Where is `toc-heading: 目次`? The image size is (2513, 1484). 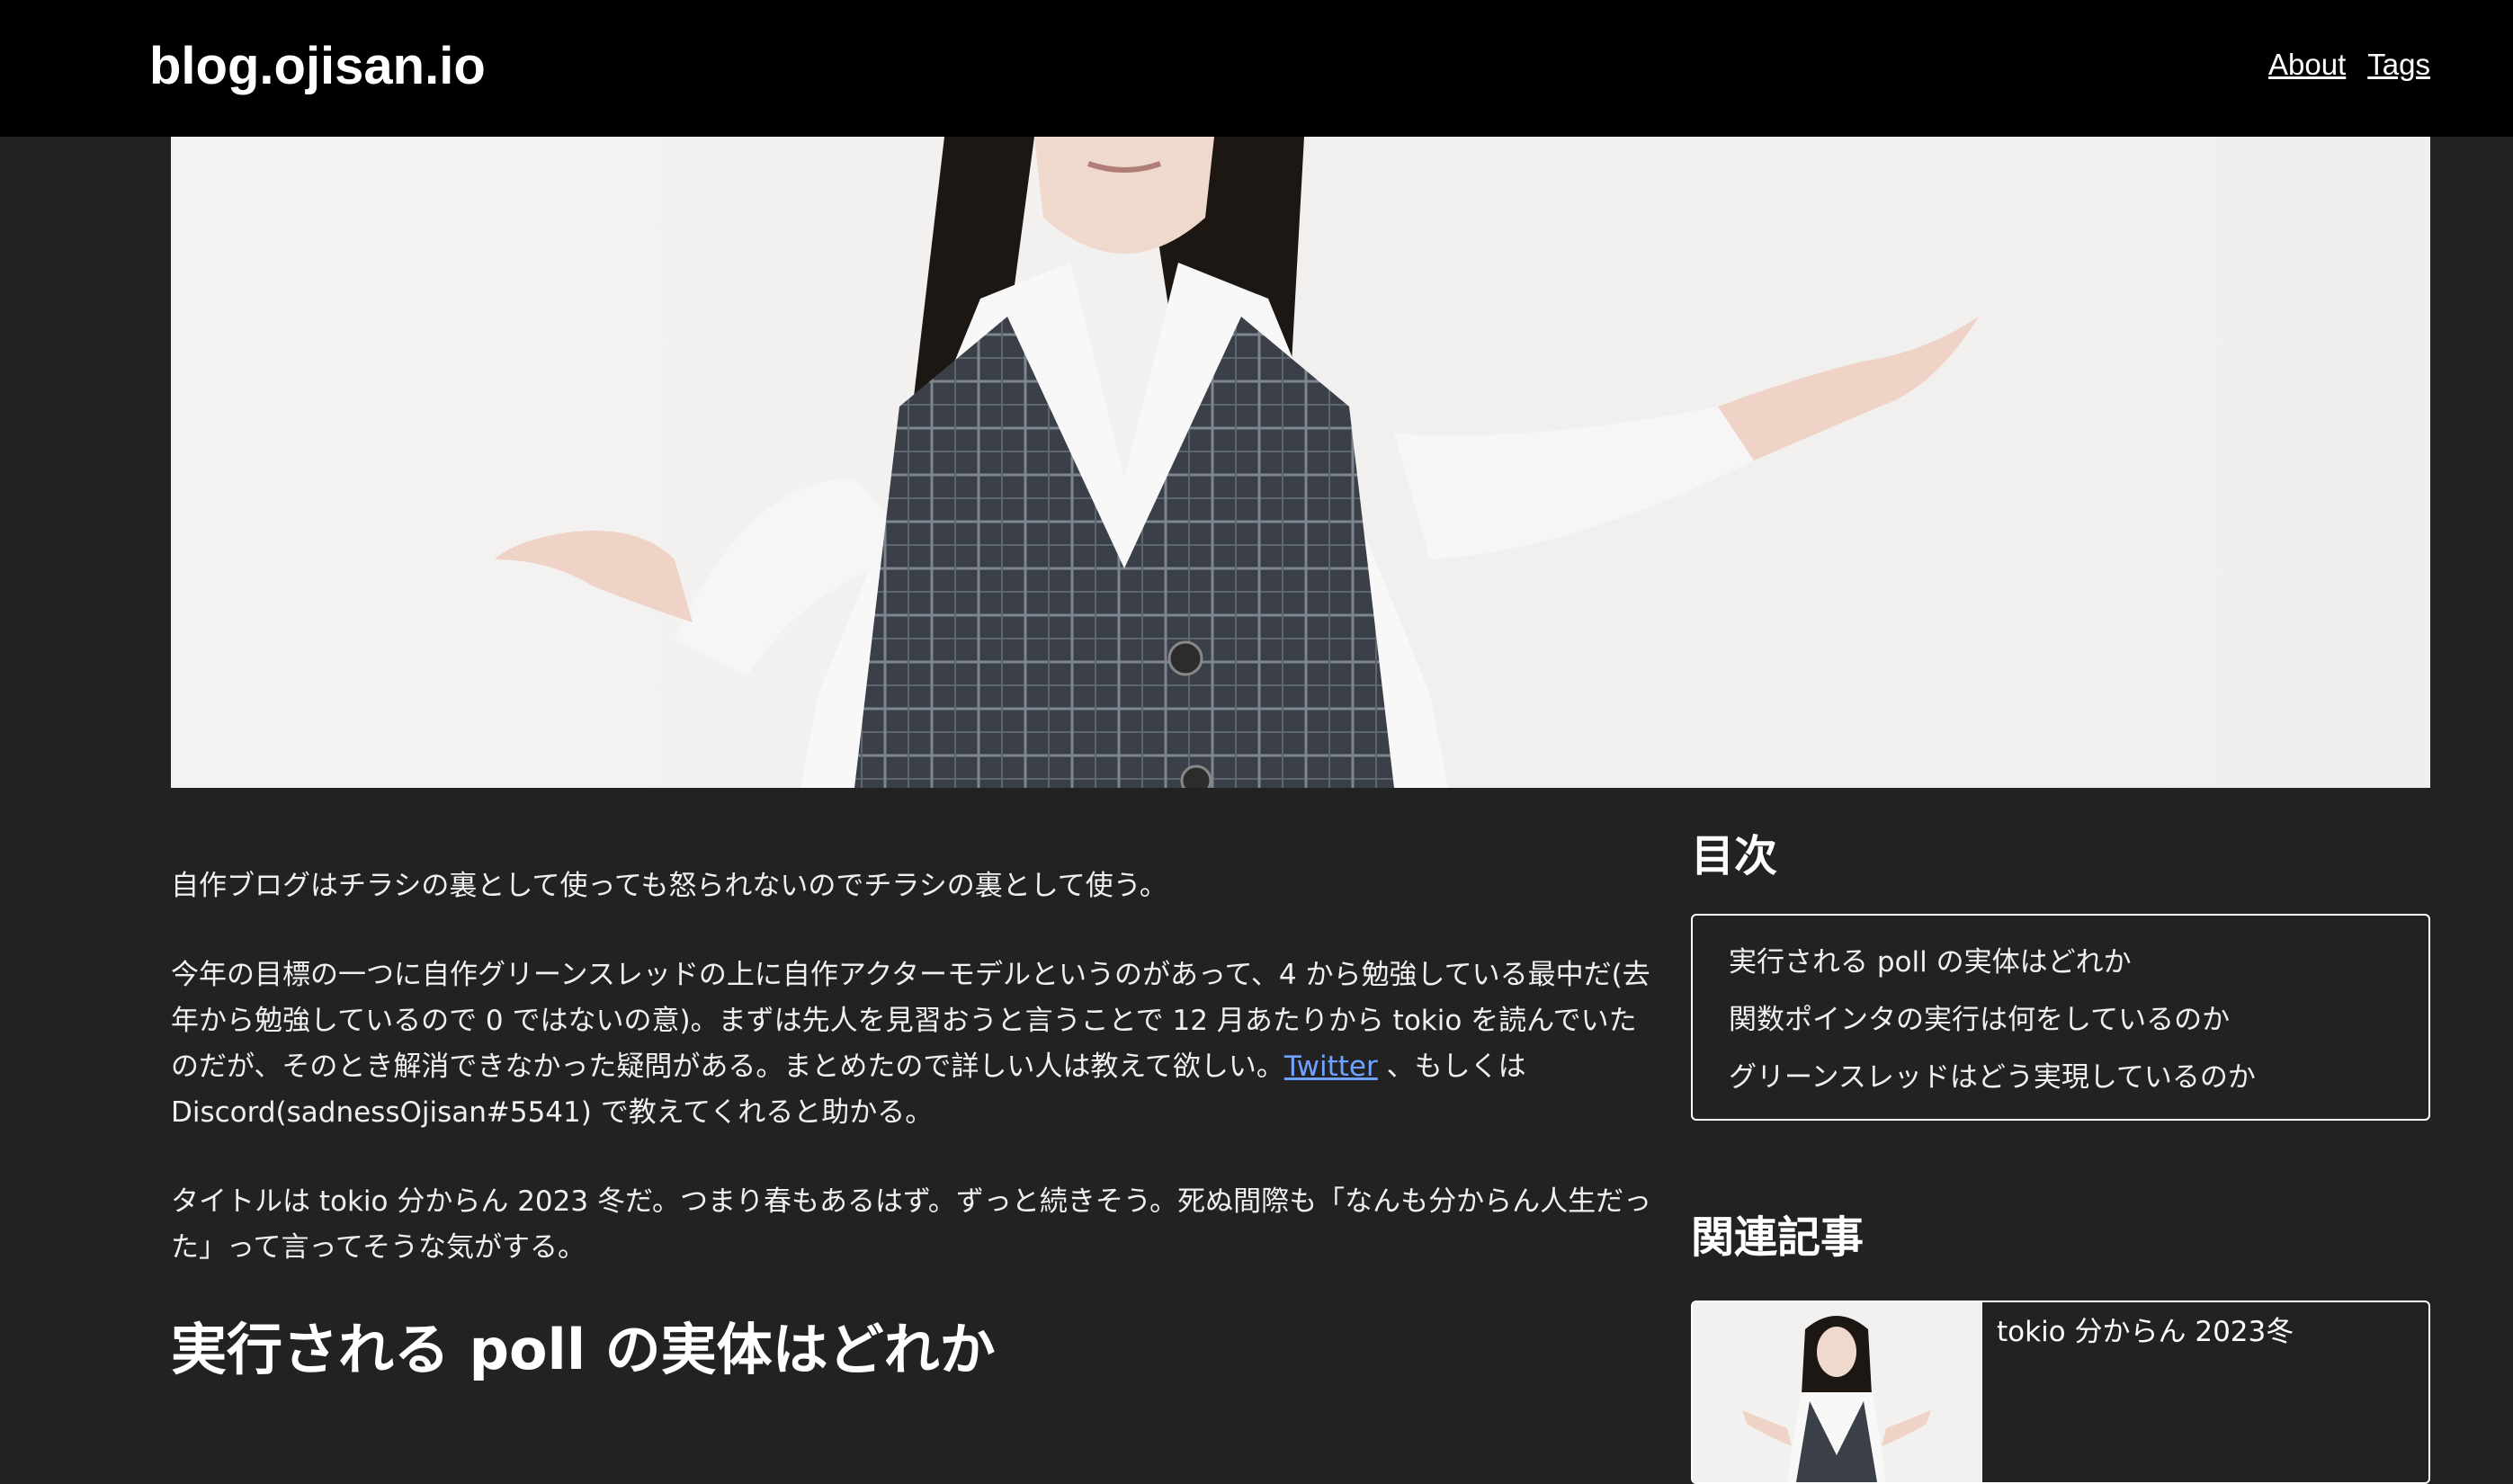
toc-heading: 目次 is located at coordinates (1735, 856).